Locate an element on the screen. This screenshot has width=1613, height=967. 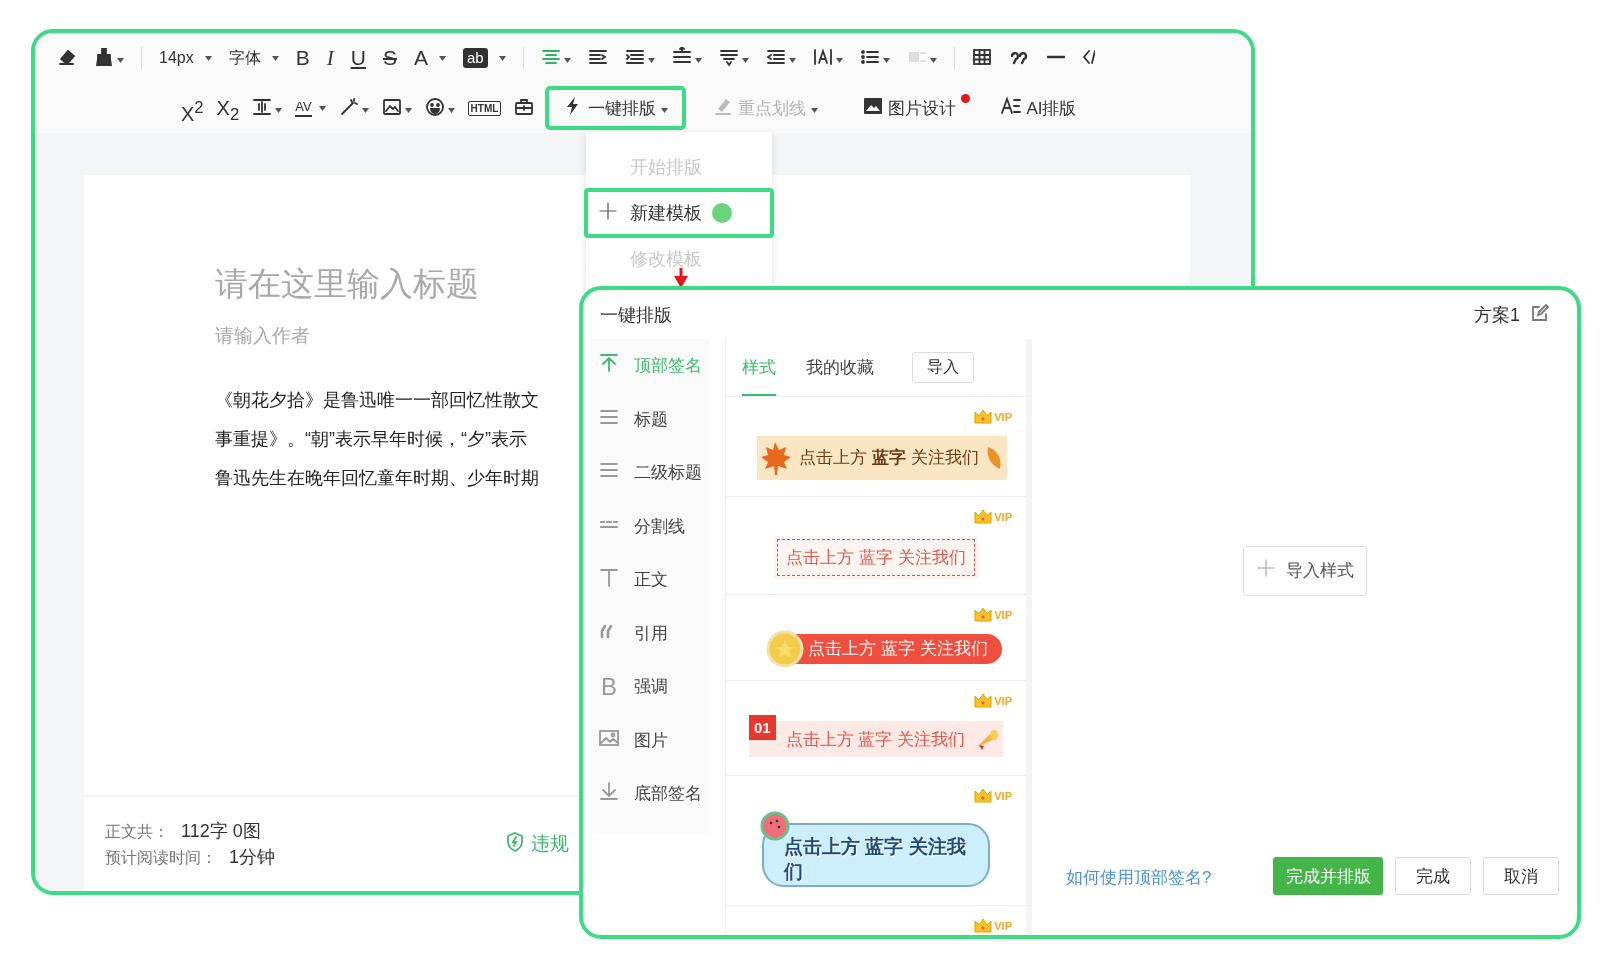
letter-spacing-button: AV is located at coordinates (303, 108).